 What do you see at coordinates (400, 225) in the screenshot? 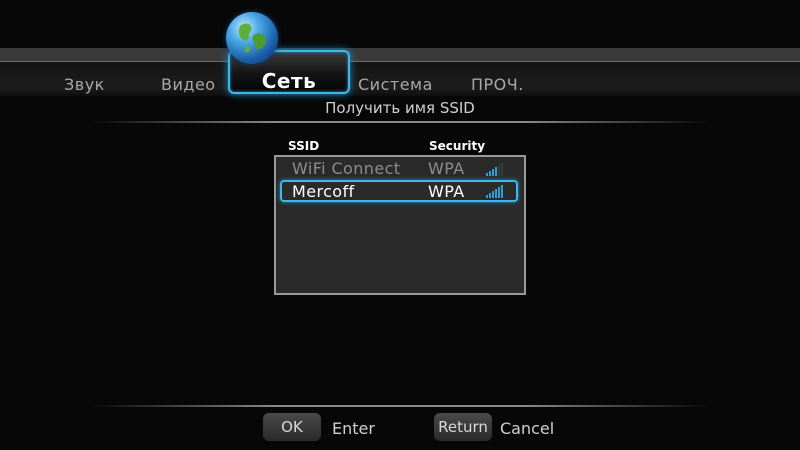
I see `ssid-list: WiFi Connect WPA Mercoff WPA` at bounding box center [400, 225].